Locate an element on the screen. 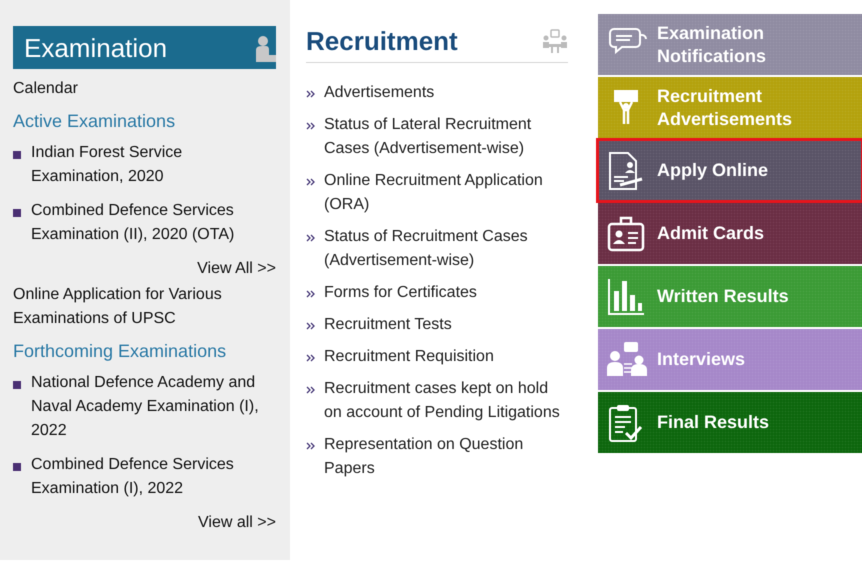 Image resolution: width=862 pixels, height=562 pixels. quick-link-tile: Apply Online is located at coordinates (730, 170).